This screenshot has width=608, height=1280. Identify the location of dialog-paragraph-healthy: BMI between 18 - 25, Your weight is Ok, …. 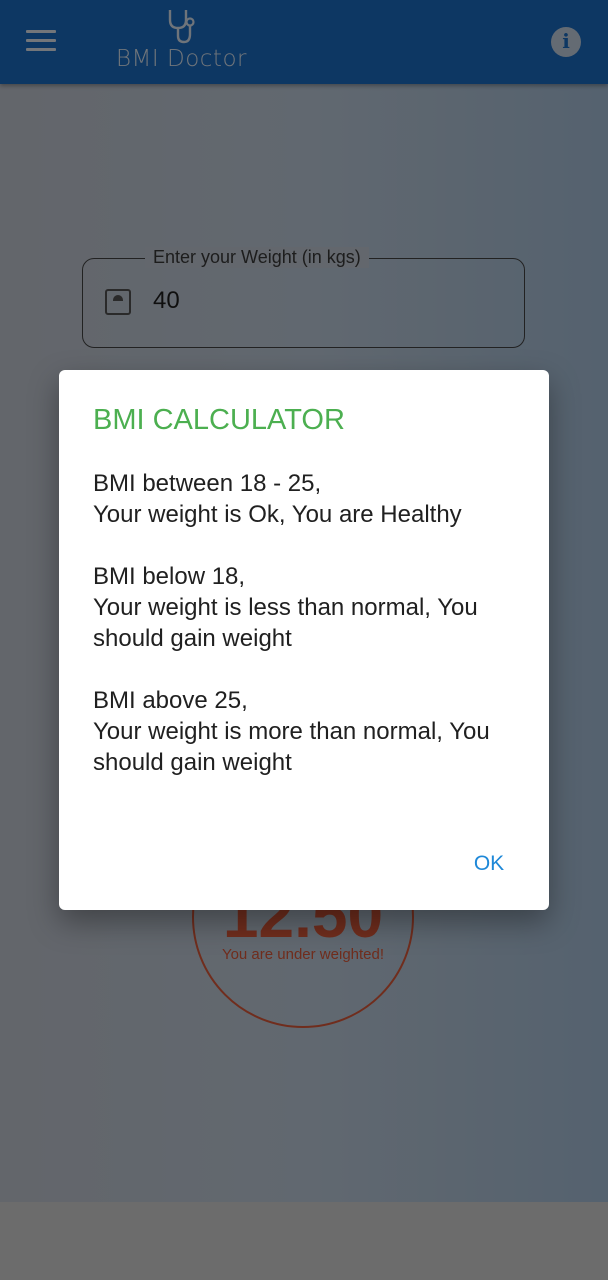
(277, 499).